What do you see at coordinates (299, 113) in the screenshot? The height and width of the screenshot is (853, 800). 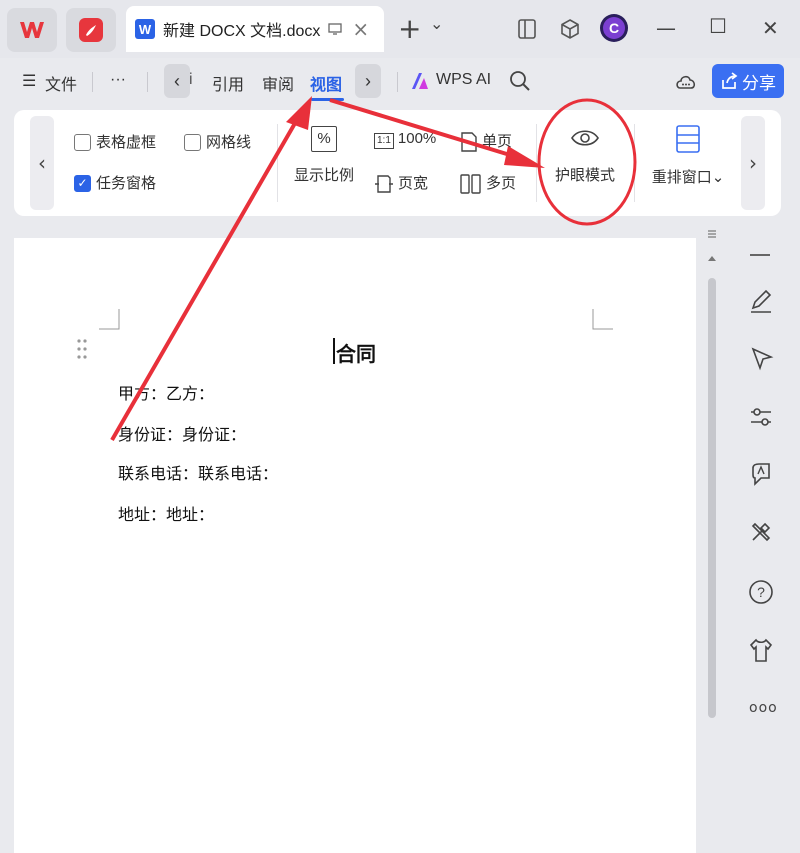 I see `annotation-arrowhead` at bounding box center [299, 113].